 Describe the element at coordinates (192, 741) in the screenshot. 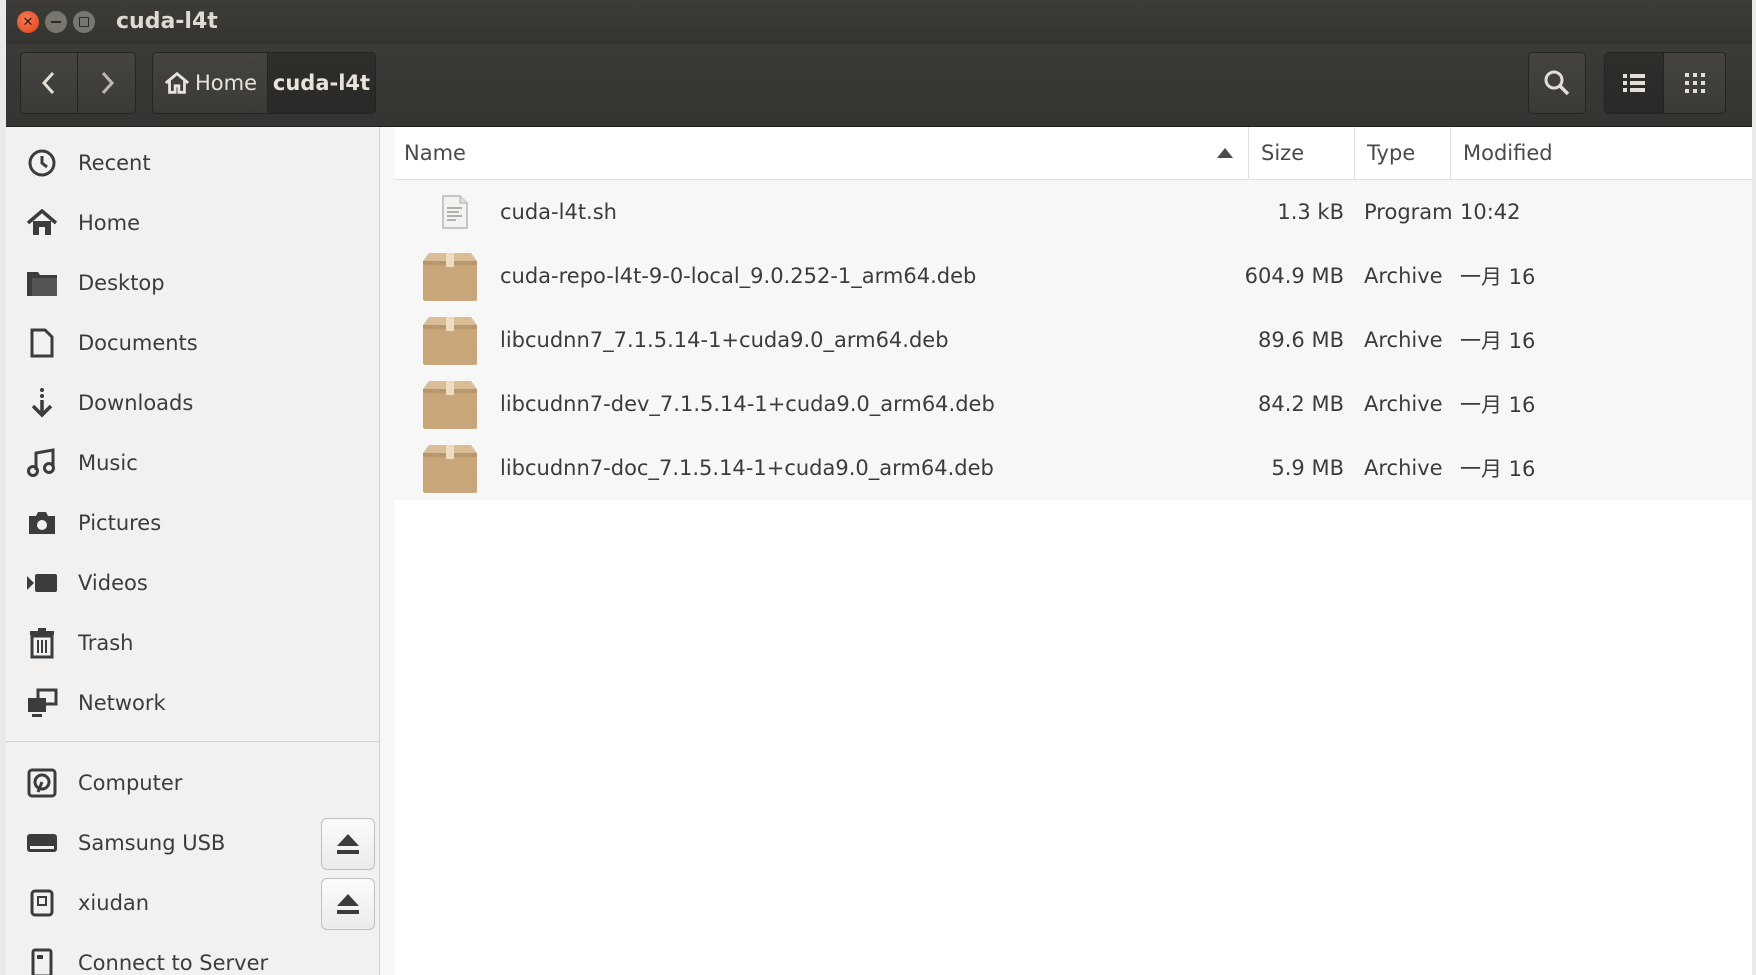

I see `sidebar-divider` at that location.